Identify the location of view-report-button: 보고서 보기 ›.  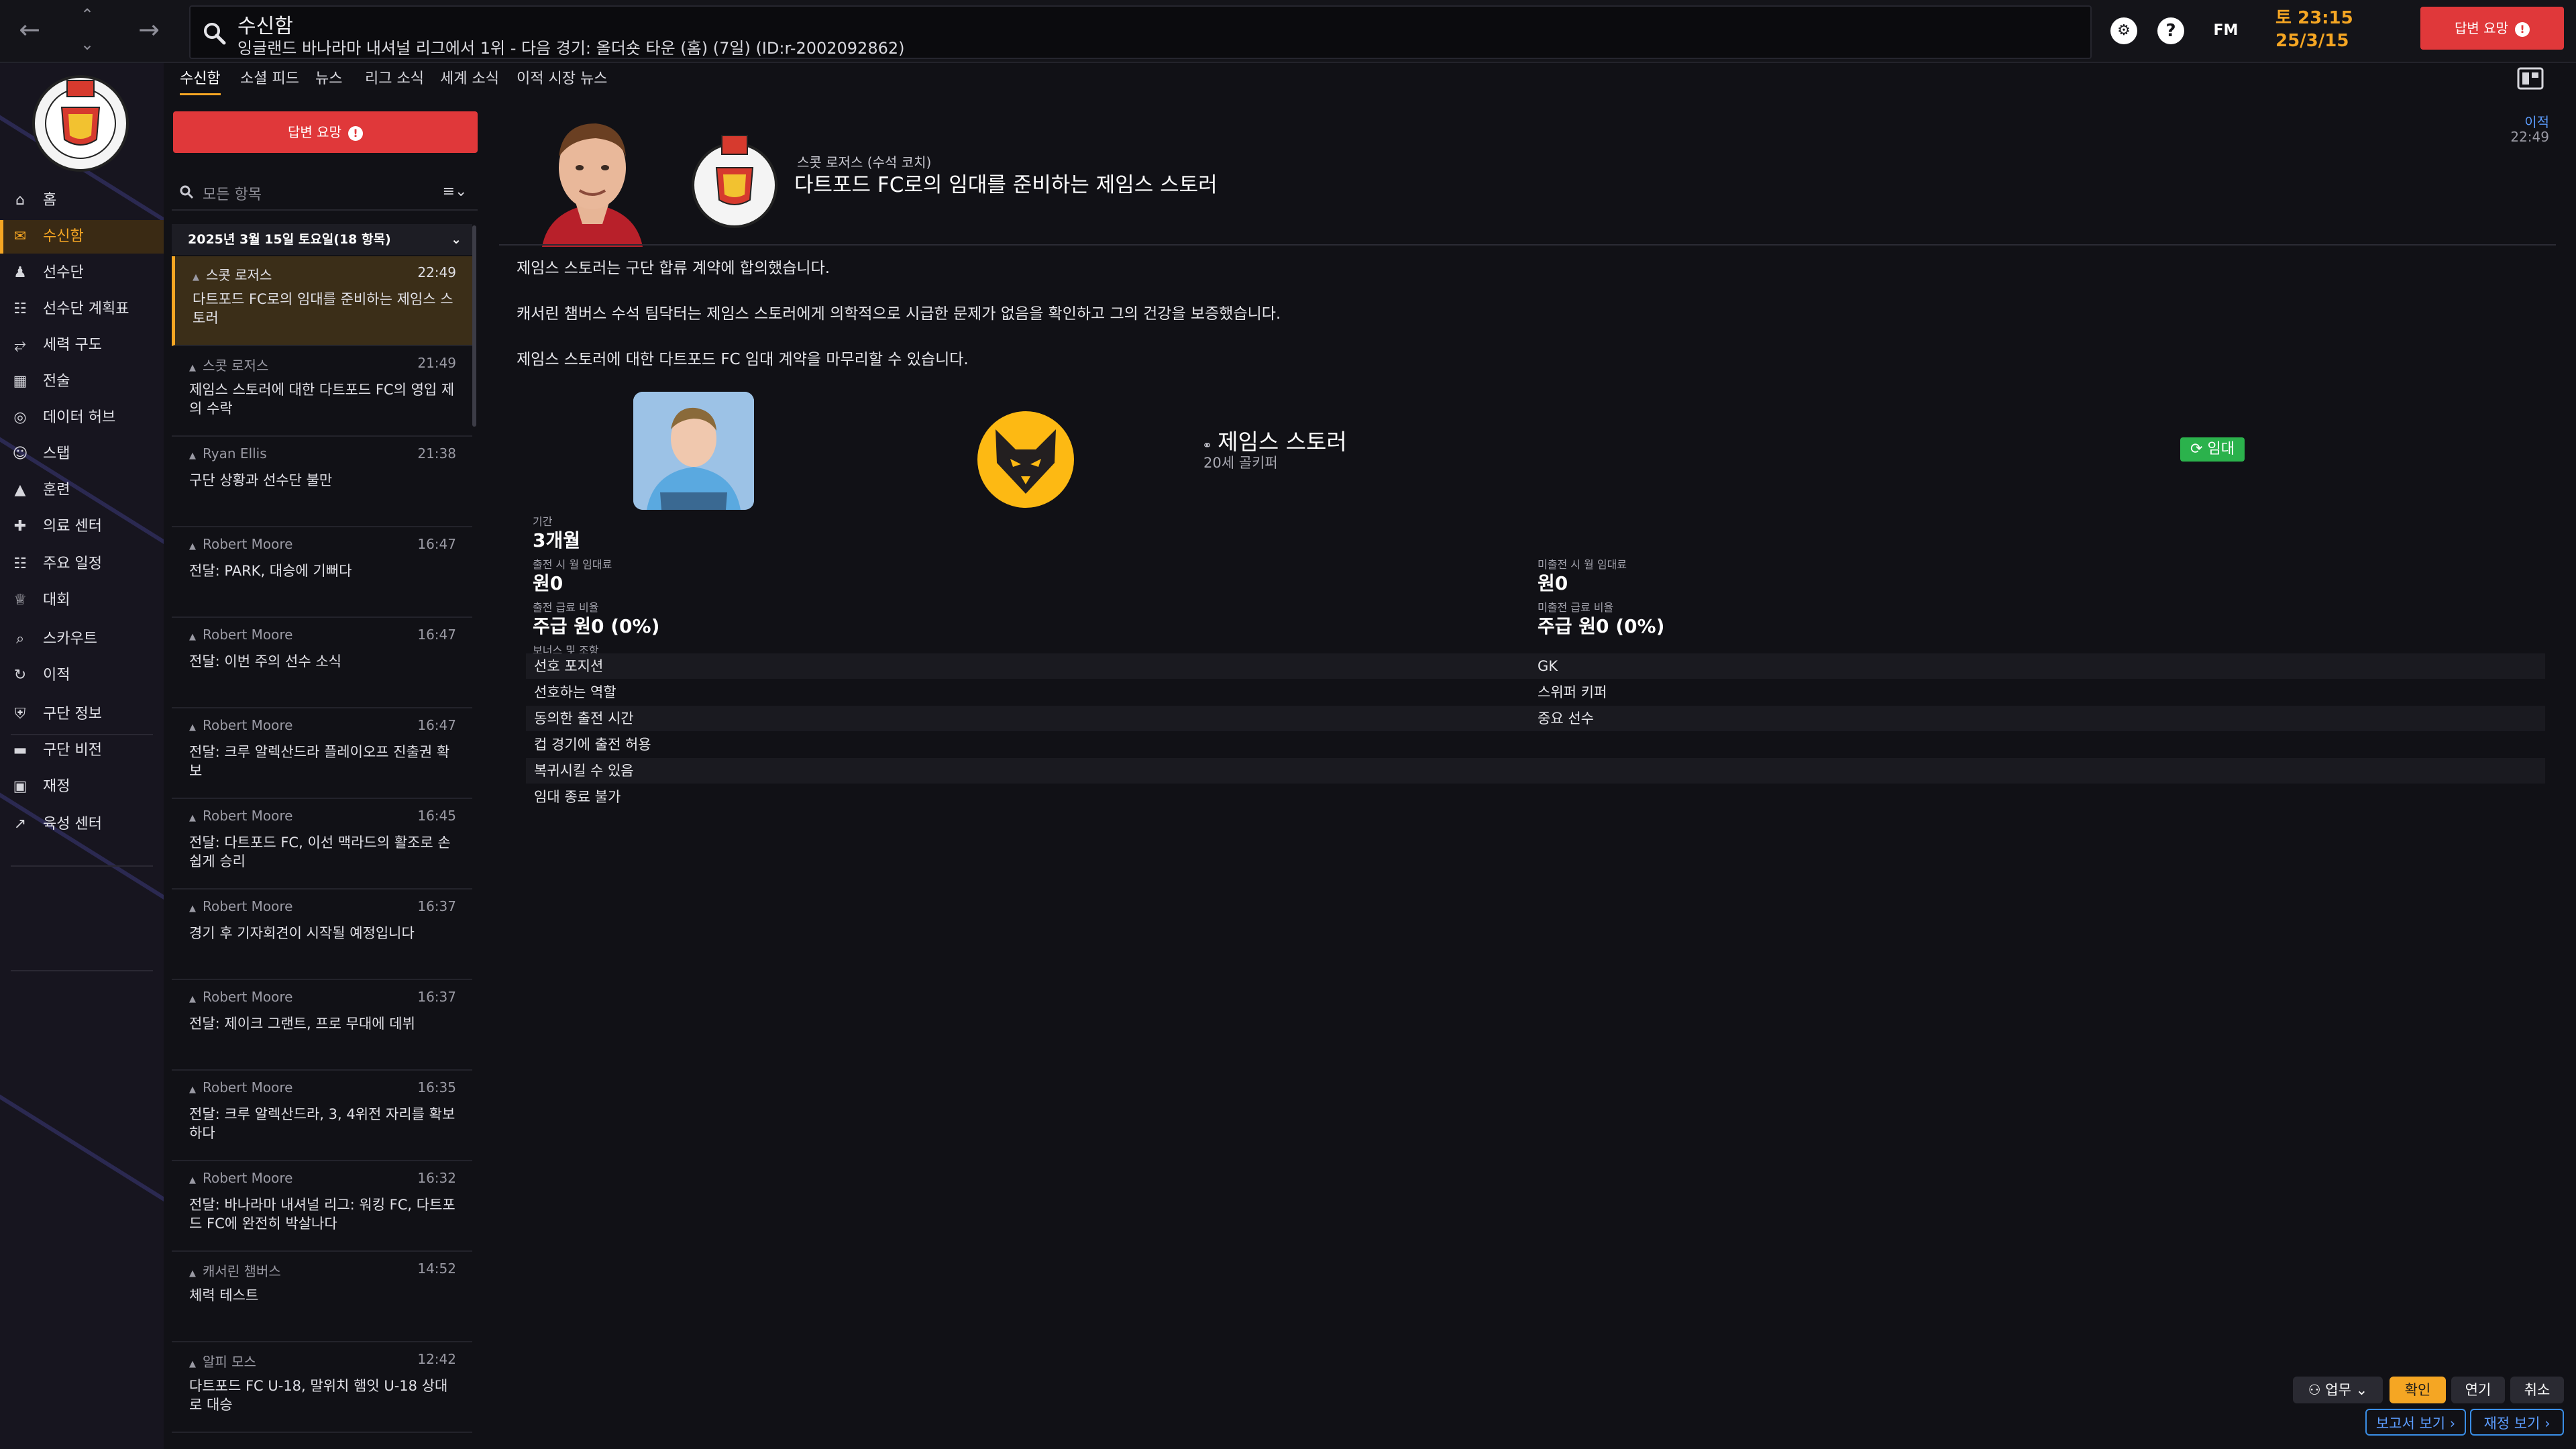
(2415, 1422).